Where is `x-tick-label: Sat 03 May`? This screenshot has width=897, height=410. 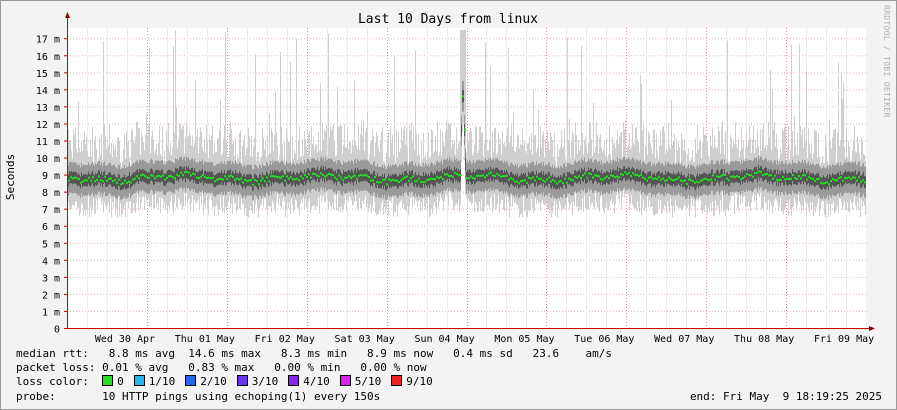 x-tick-label: Sat 03 May is located at coordinates (365, 339).